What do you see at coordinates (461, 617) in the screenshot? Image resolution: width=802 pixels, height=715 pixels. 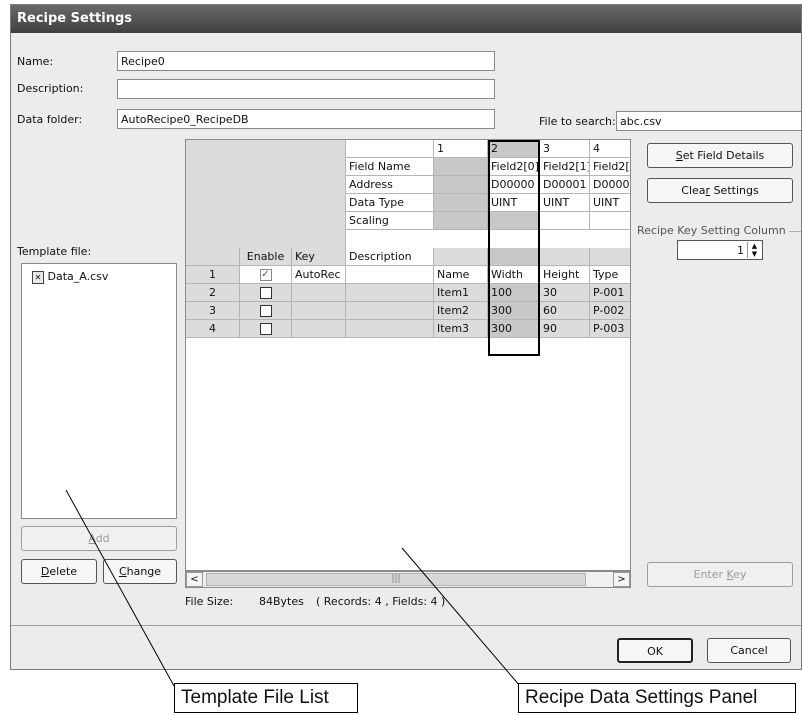 I see `recipe-panel-leader-line` at bounding box center [461, 617].